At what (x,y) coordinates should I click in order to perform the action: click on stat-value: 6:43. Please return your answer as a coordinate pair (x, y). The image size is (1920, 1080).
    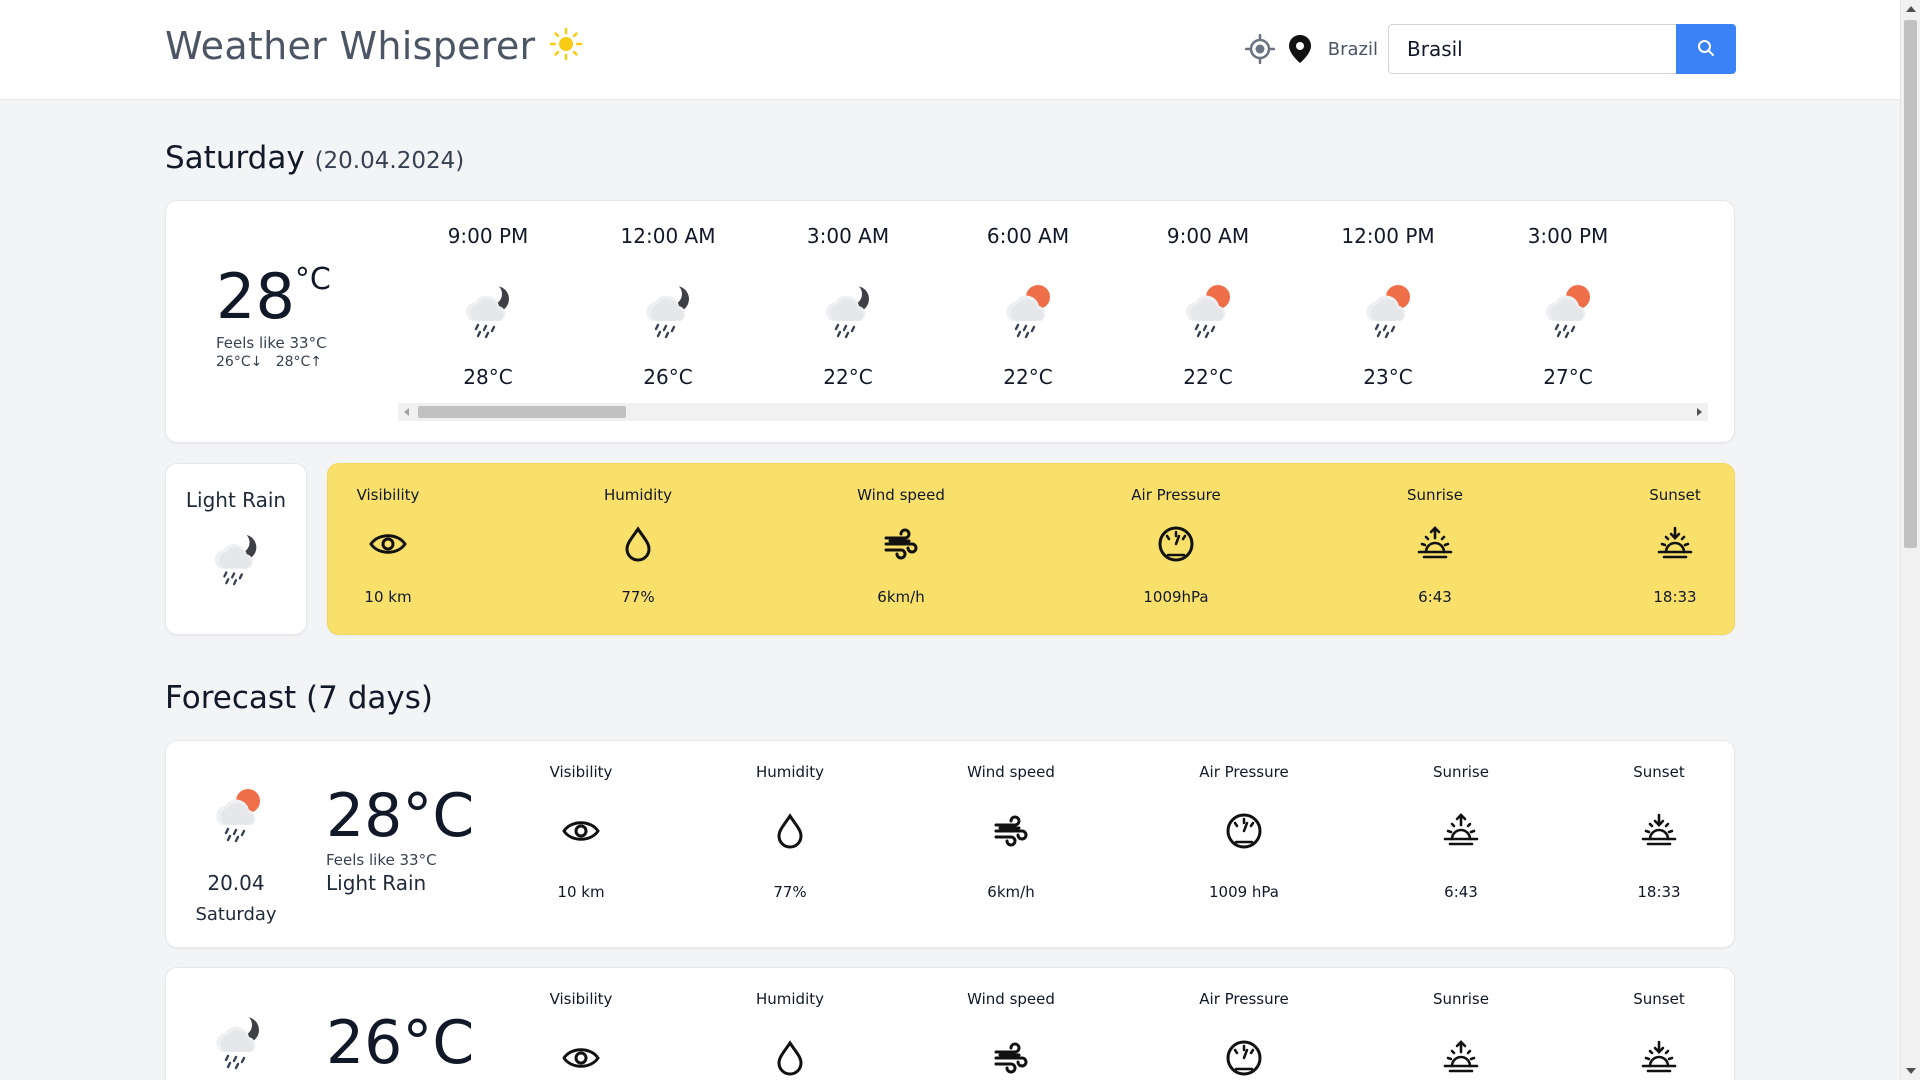
    Looking at the image, I should click on (1435, 597).